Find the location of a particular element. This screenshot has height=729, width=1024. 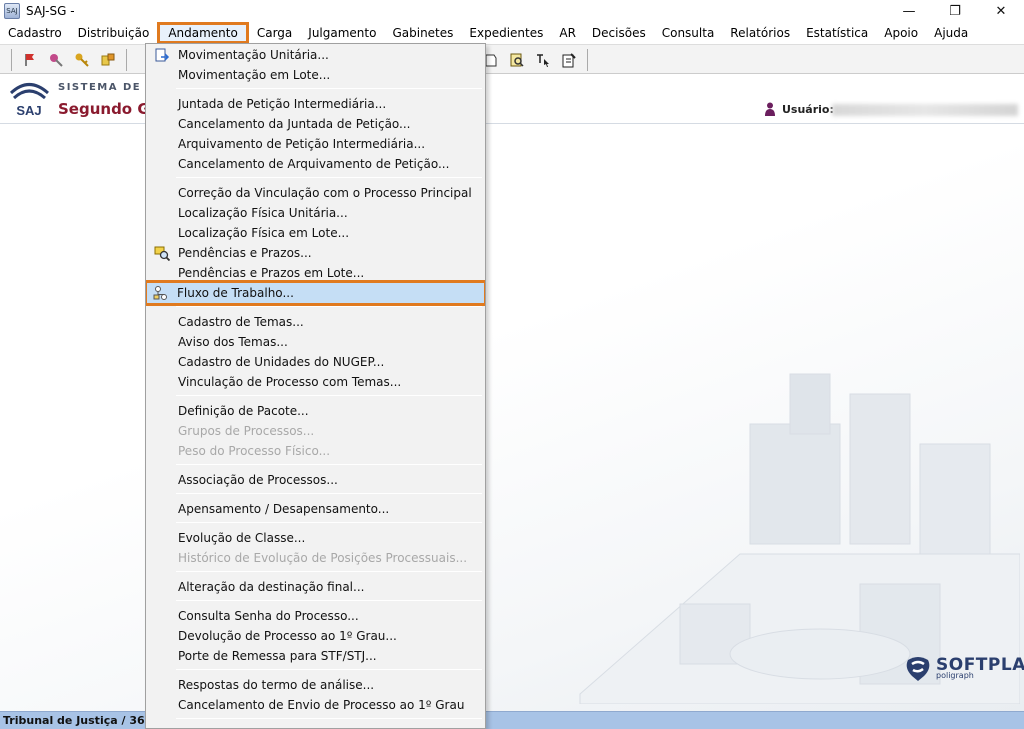

user-label: Usuário: is located at coordinates (808, 109).